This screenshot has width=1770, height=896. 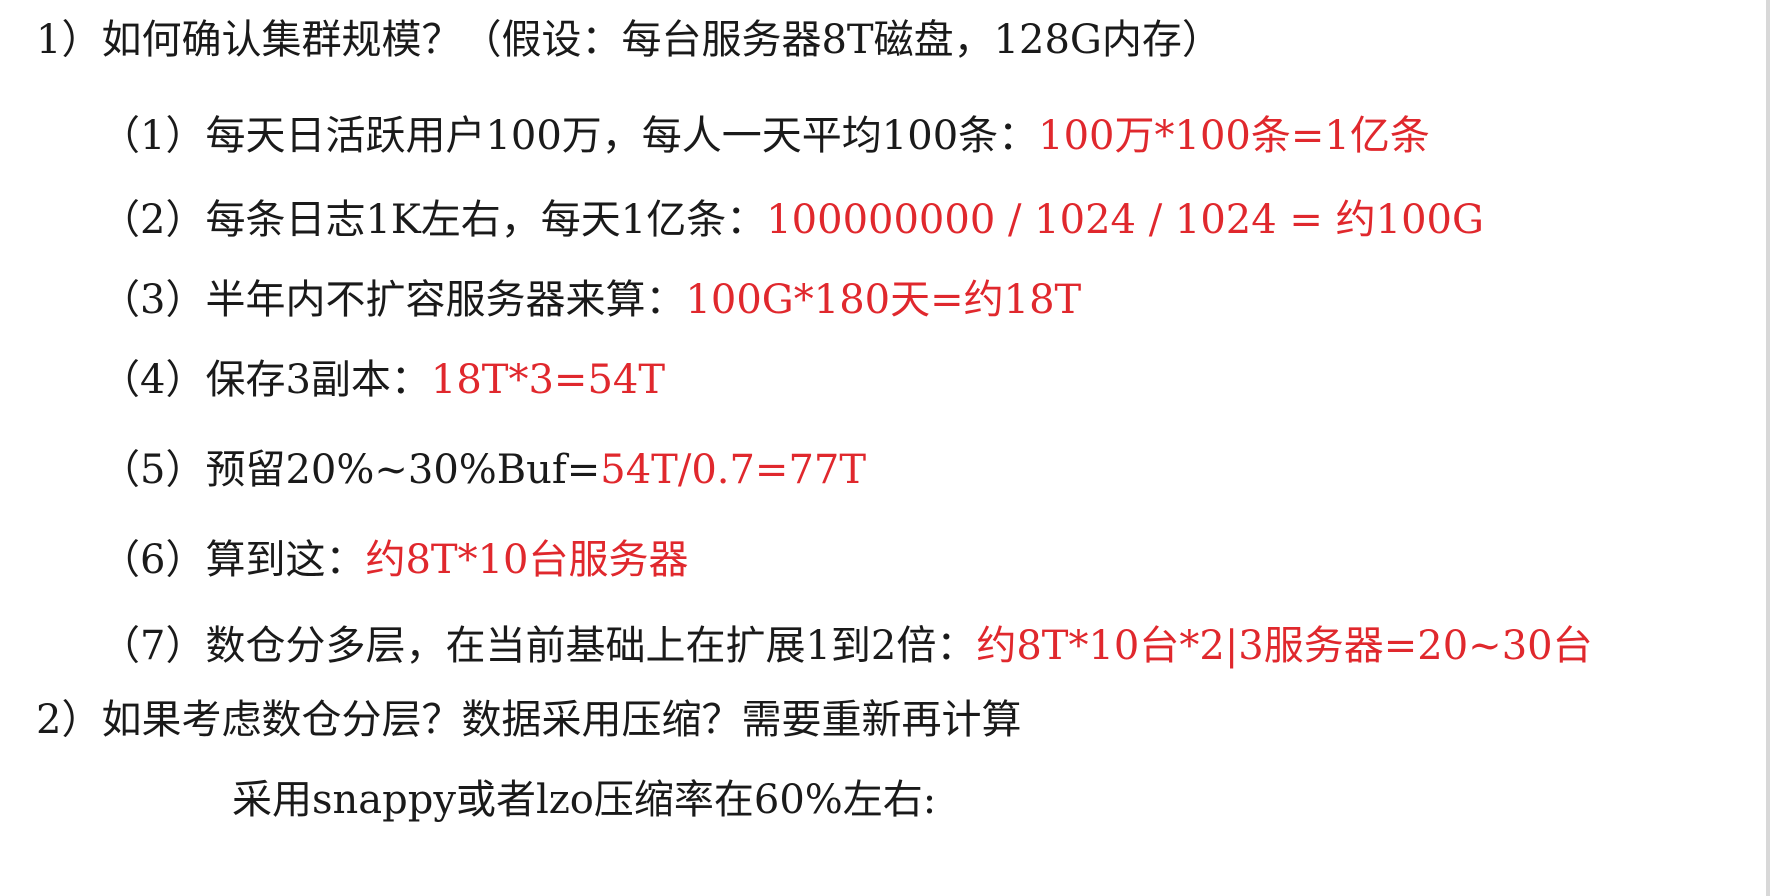 What do you see at coordinates (1284, 646) in the screenshot?
I see `step-7-result: 约8T*10台*2|3服务器=20~30台` at bounding box center [1284, 646].